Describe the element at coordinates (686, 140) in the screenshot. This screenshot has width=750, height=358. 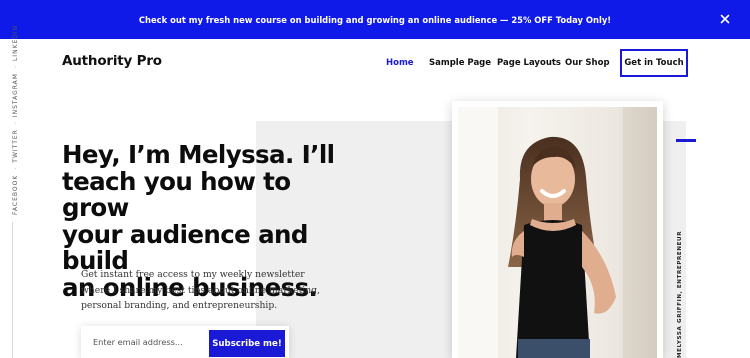
I see `accent-bar` at that location.